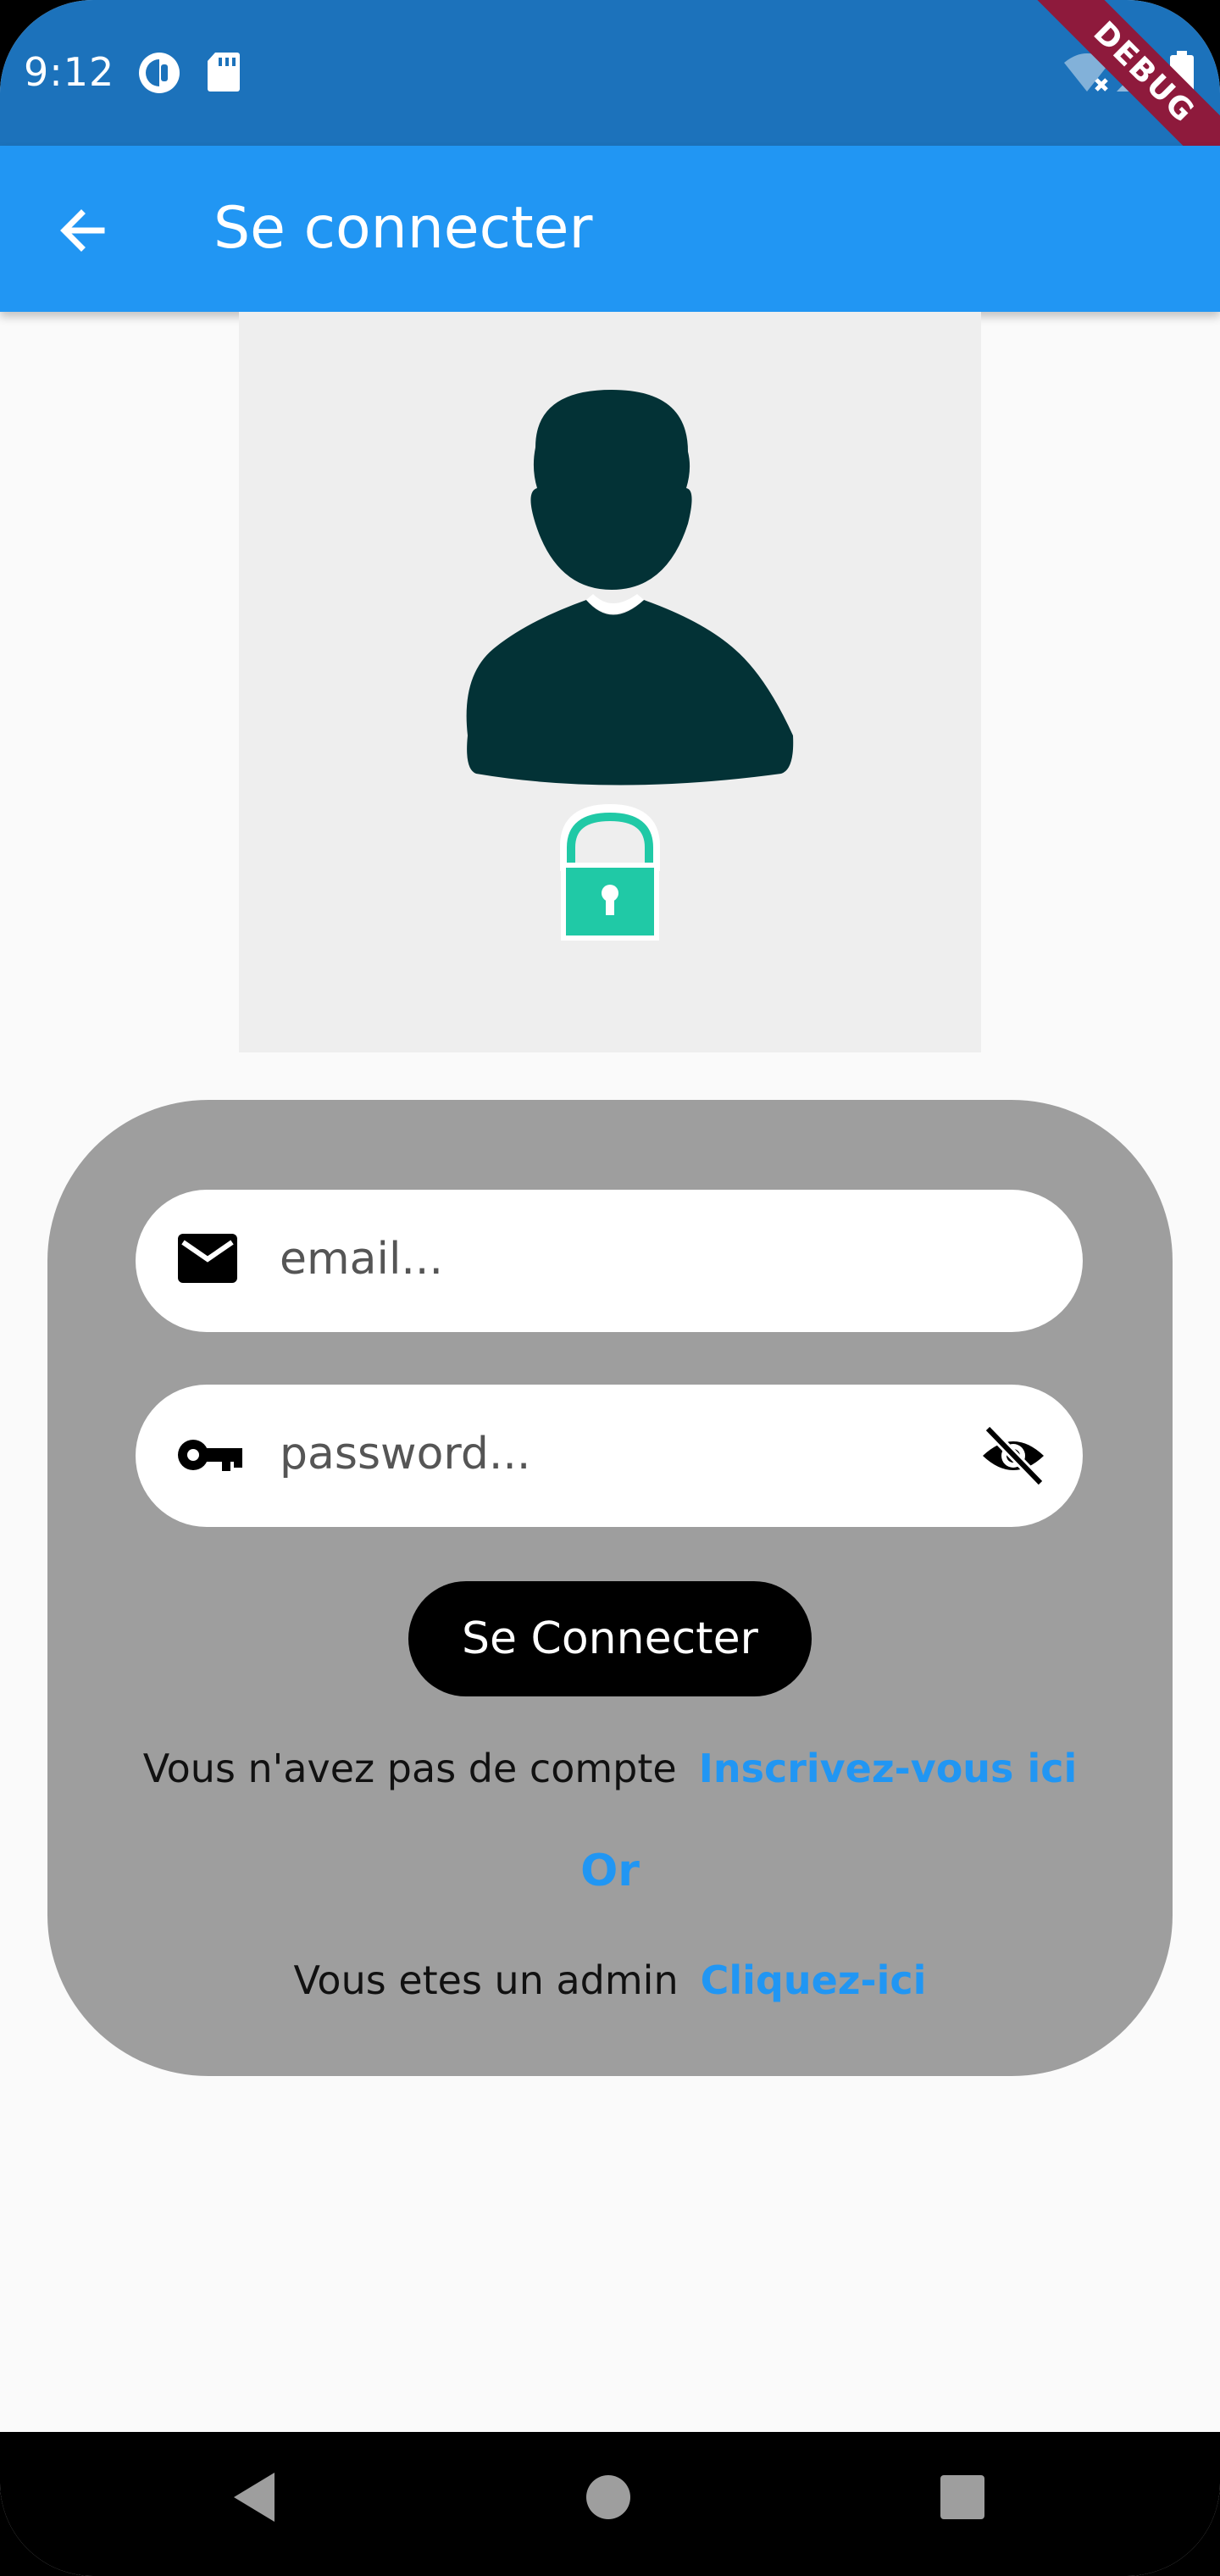 The height and width of the screenshot is (2576, 1220). I want to click on login-button: Se Connecter, so click(610, 1638).